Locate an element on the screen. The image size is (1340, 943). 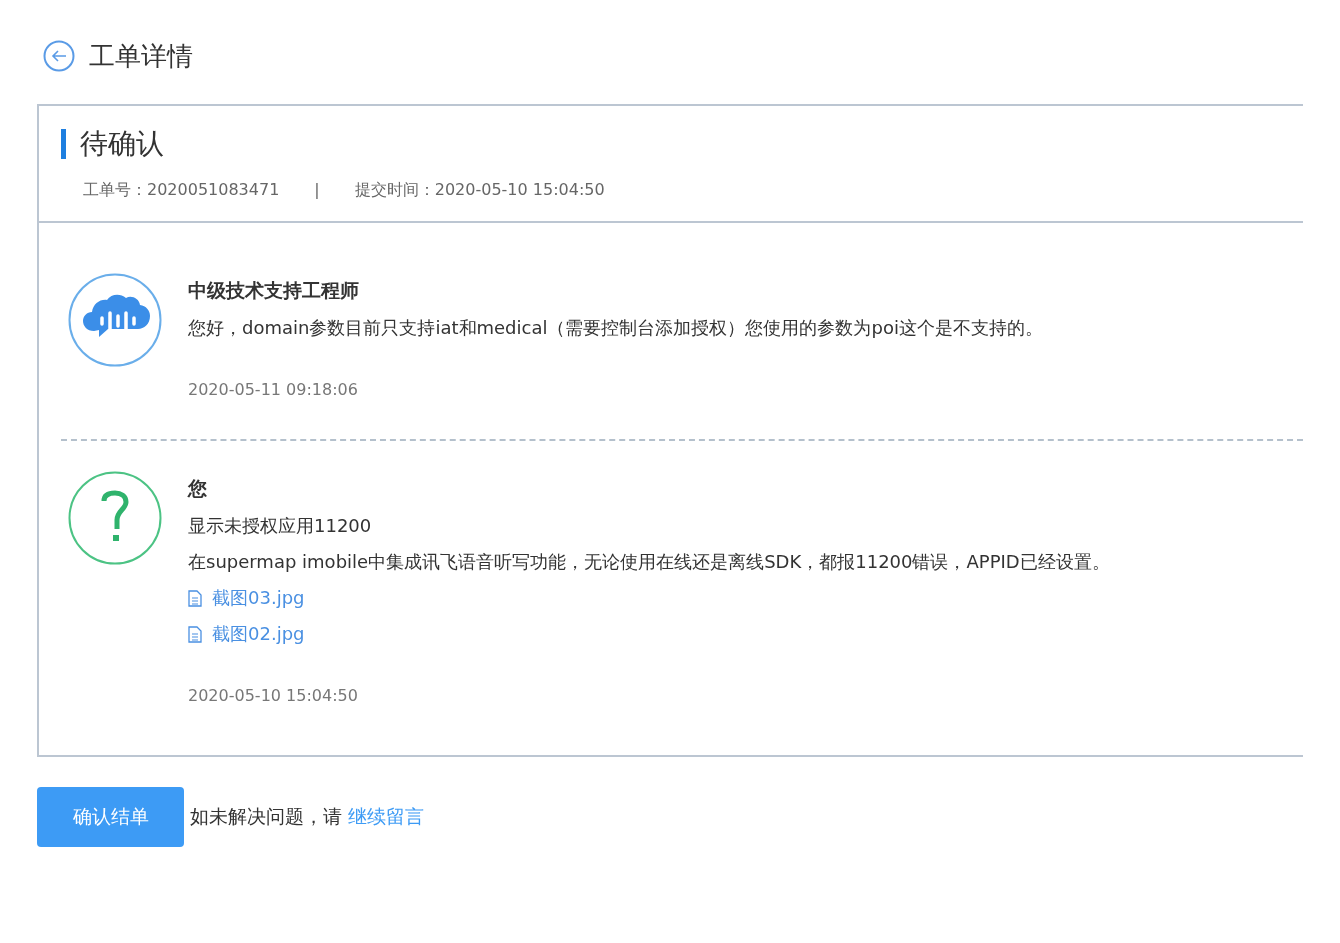
message-time: 2020-05-11 09:18:06 is located at coordinates (273, 389).